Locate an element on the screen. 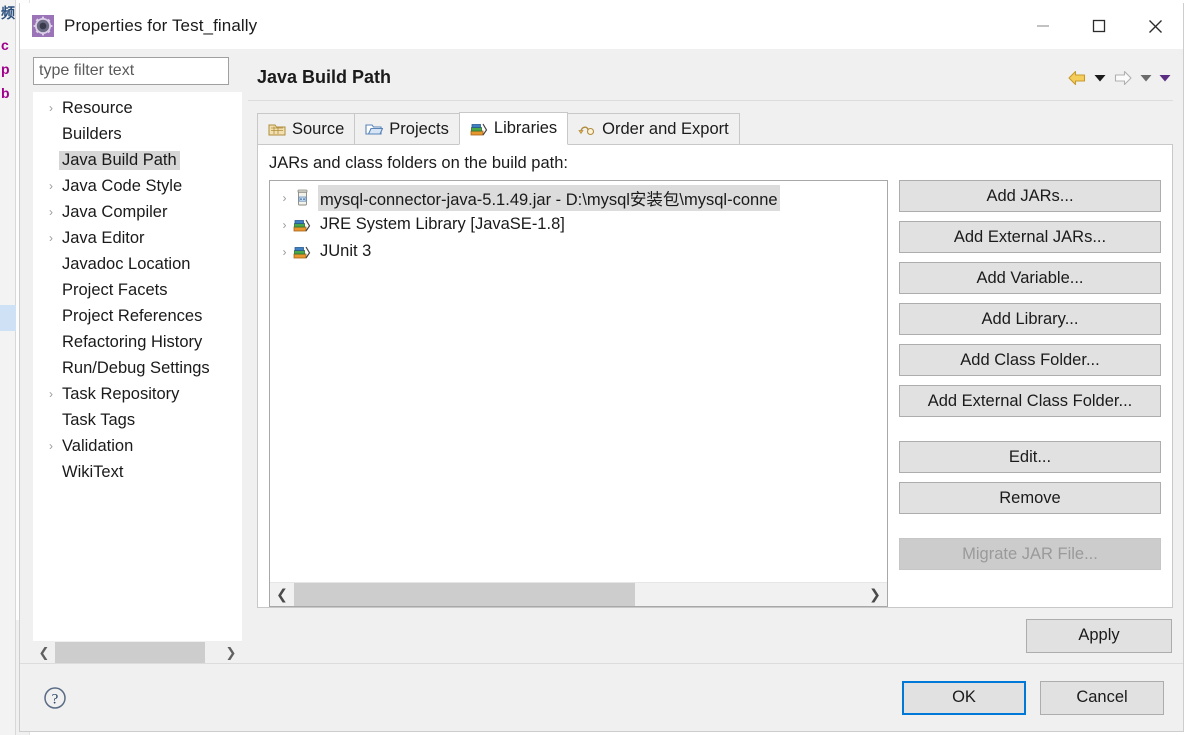 Image resolution: width=1184 pixels, height=735 pixels. sidebar-item-wikitext: › WikiText is located at coordinates (137, 472).